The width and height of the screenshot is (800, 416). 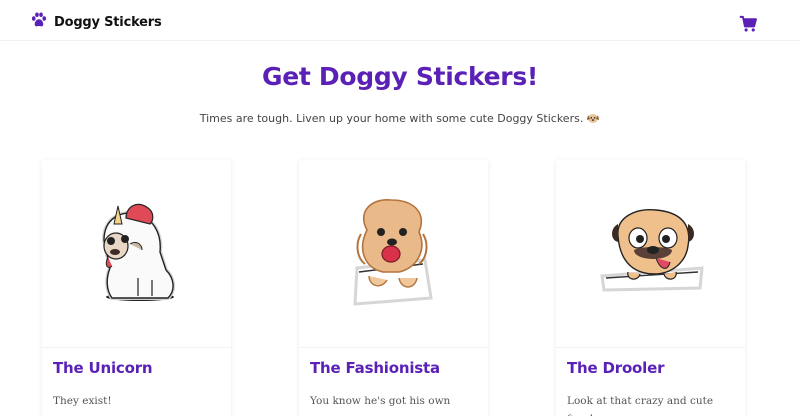 What do you see at coordinates (748, 24) in the screenshot?
I see `shopping-cart-icon` at bounding box center [748, 24].